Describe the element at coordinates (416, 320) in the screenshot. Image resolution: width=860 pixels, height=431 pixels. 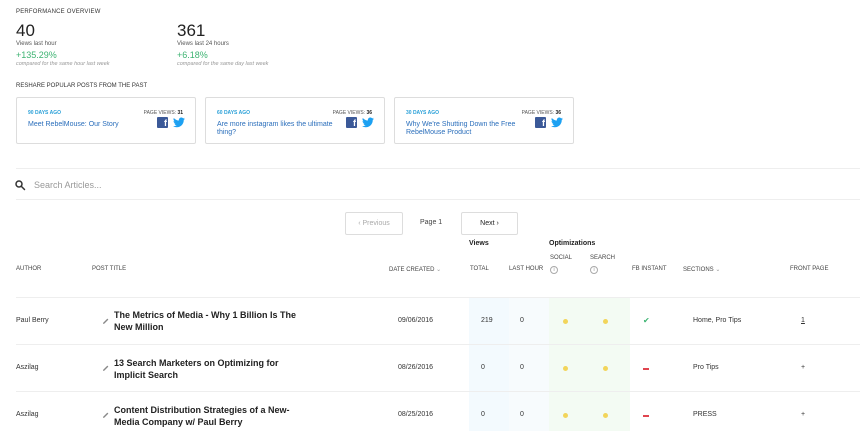
I see `date-cell: 09/06/2016` at that location.